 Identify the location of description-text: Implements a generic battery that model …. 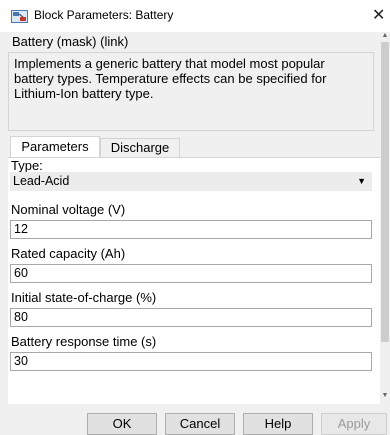
(170, 78).